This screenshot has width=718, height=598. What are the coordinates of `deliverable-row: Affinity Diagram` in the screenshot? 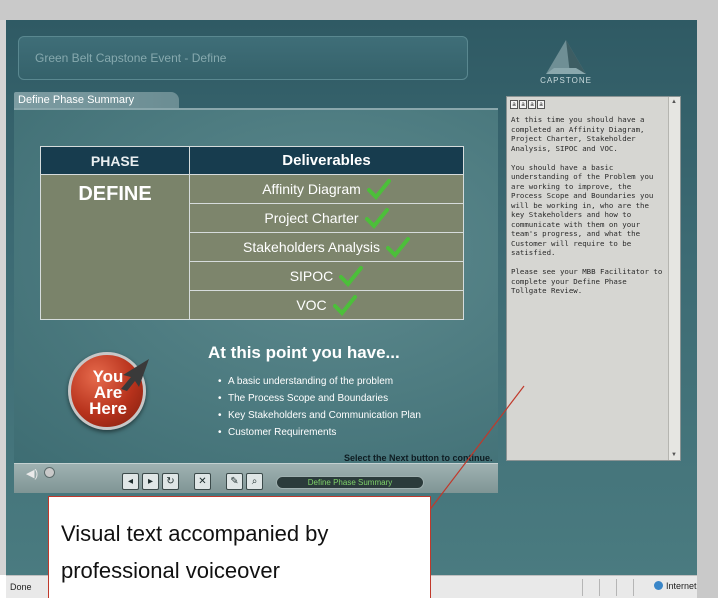 It's located at (327, 189).